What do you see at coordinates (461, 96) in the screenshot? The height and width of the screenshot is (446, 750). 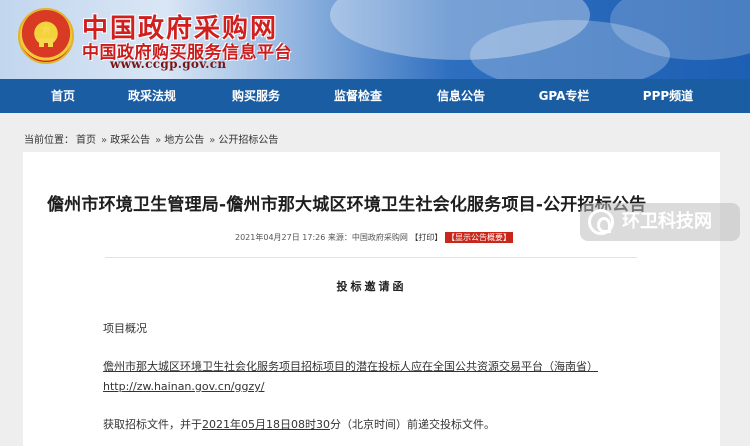 I see `nav-item-announcements: 信息公告` at bounding box center [461, 96].